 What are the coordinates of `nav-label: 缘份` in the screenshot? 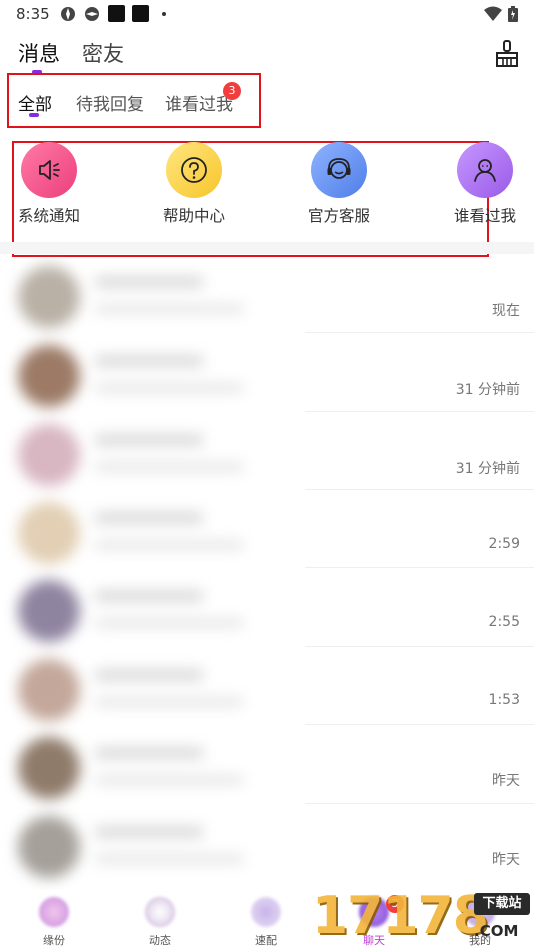 It's located at (54, 940).